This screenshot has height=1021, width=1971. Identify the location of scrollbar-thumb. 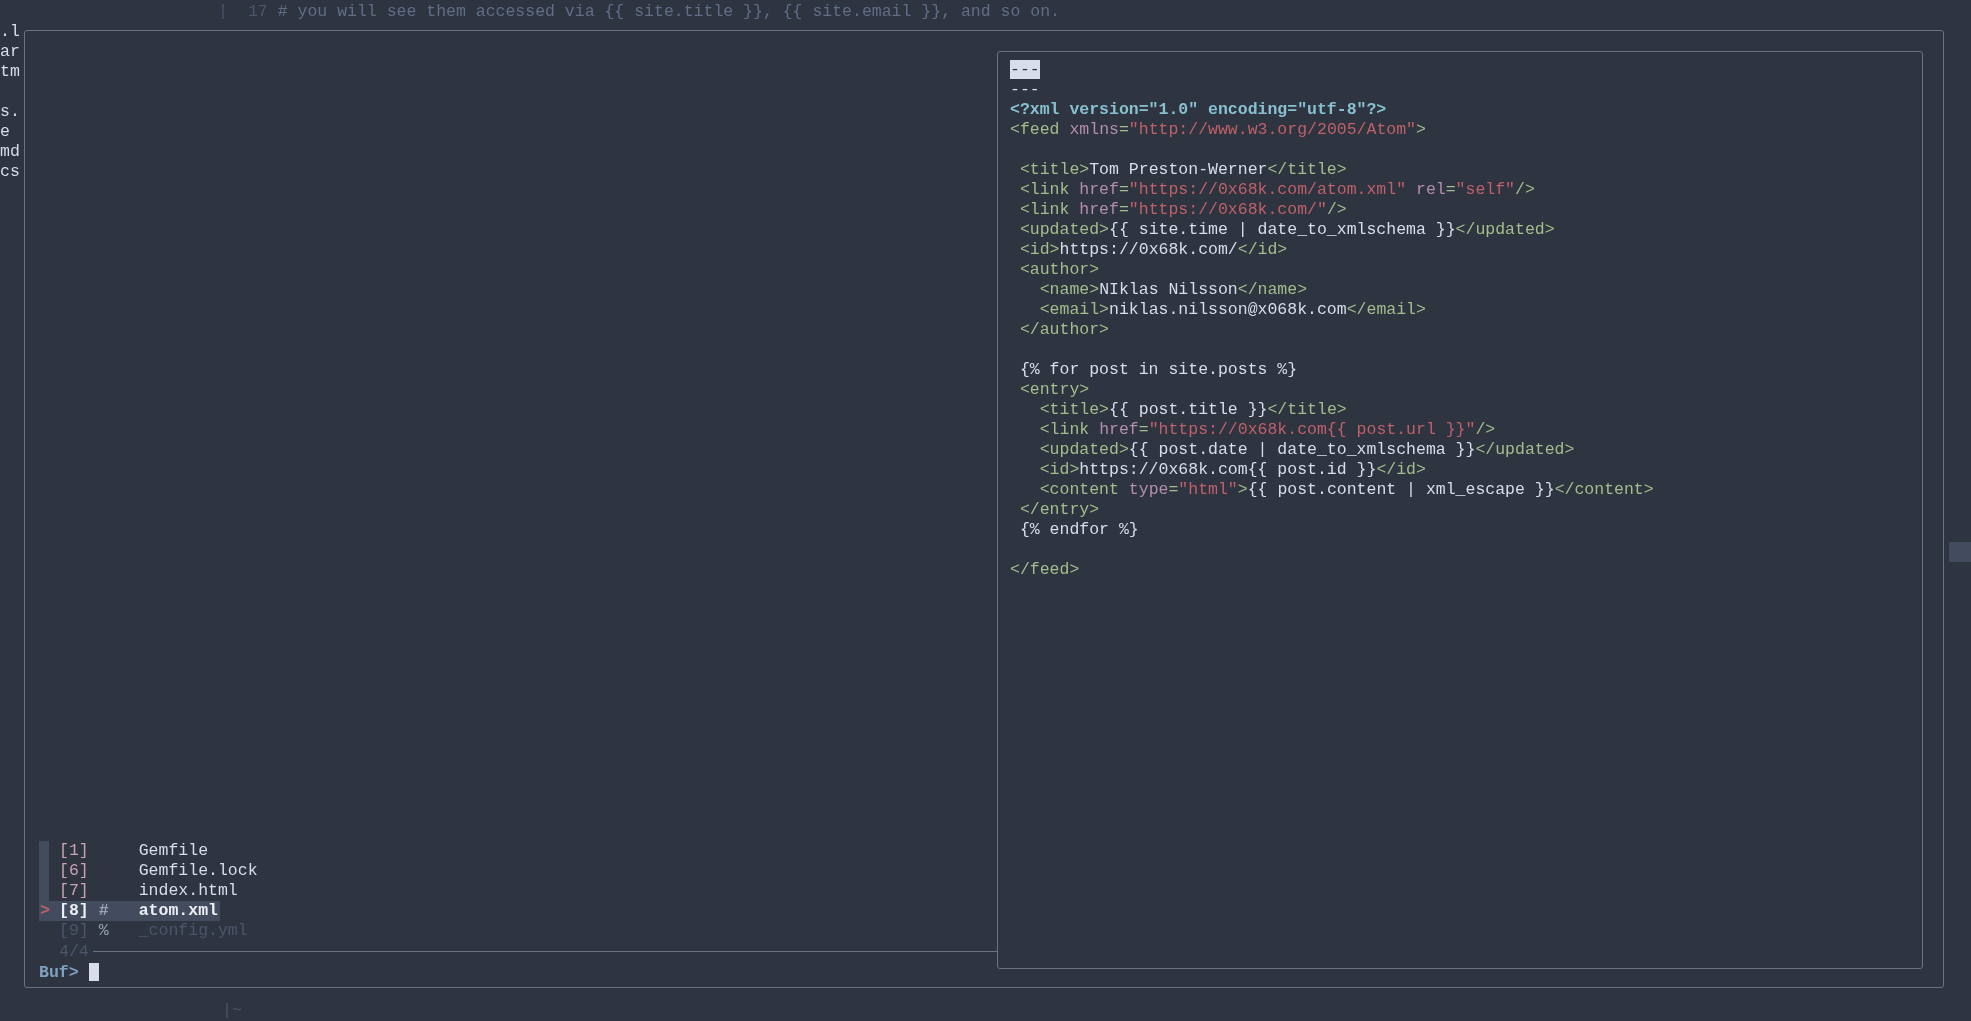
(1960, 552).